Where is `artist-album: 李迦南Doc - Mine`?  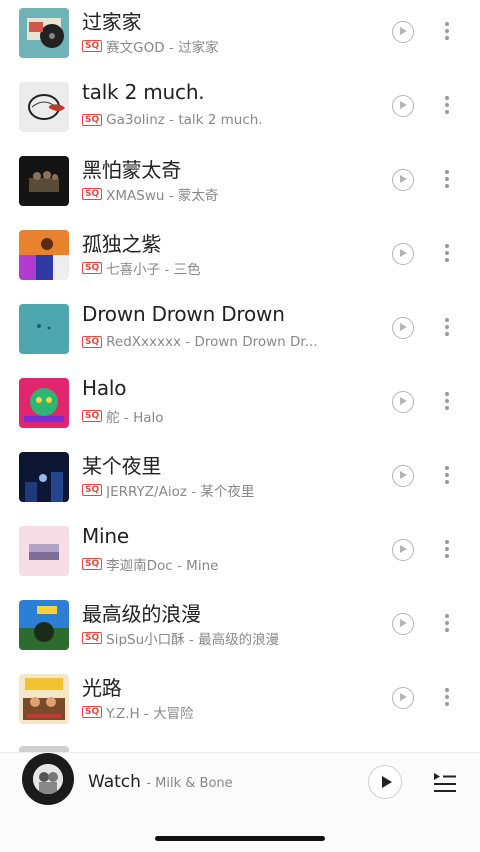 artist-album: 李迦南Doc - Mine is located at coordinates (162, 565).